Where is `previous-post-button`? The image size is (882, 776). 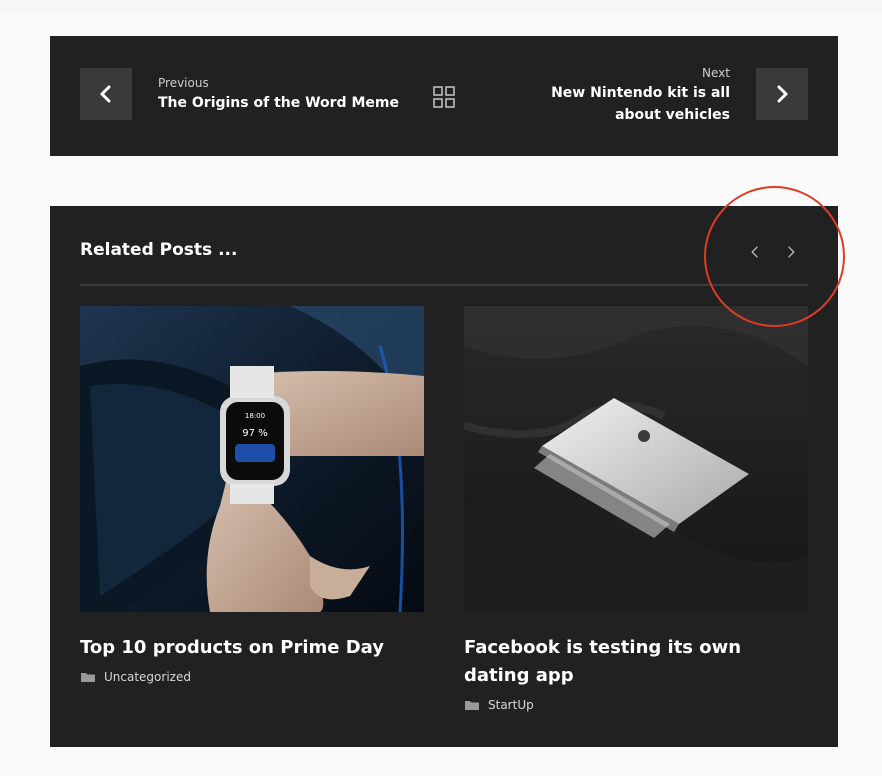
previous-post-button is located at coordinates (106, 94).